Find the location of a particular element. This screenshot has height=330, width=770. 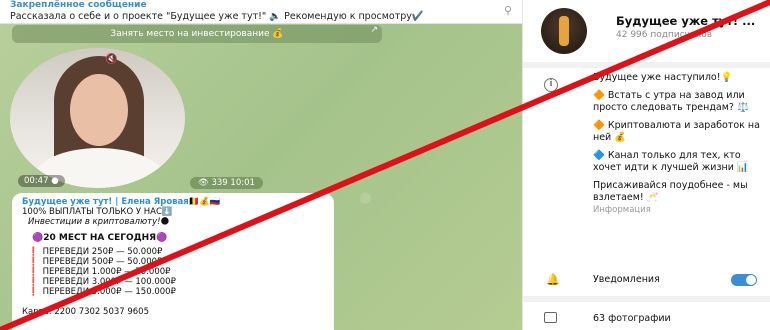

mute-icon: 🔇 is located at coordinates (111, 59).